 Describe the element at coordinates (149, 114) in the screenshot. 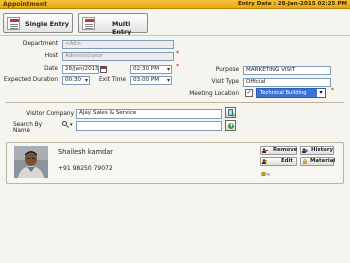

I see `visitor-company-field: Ajay Sales & Service` at that location.